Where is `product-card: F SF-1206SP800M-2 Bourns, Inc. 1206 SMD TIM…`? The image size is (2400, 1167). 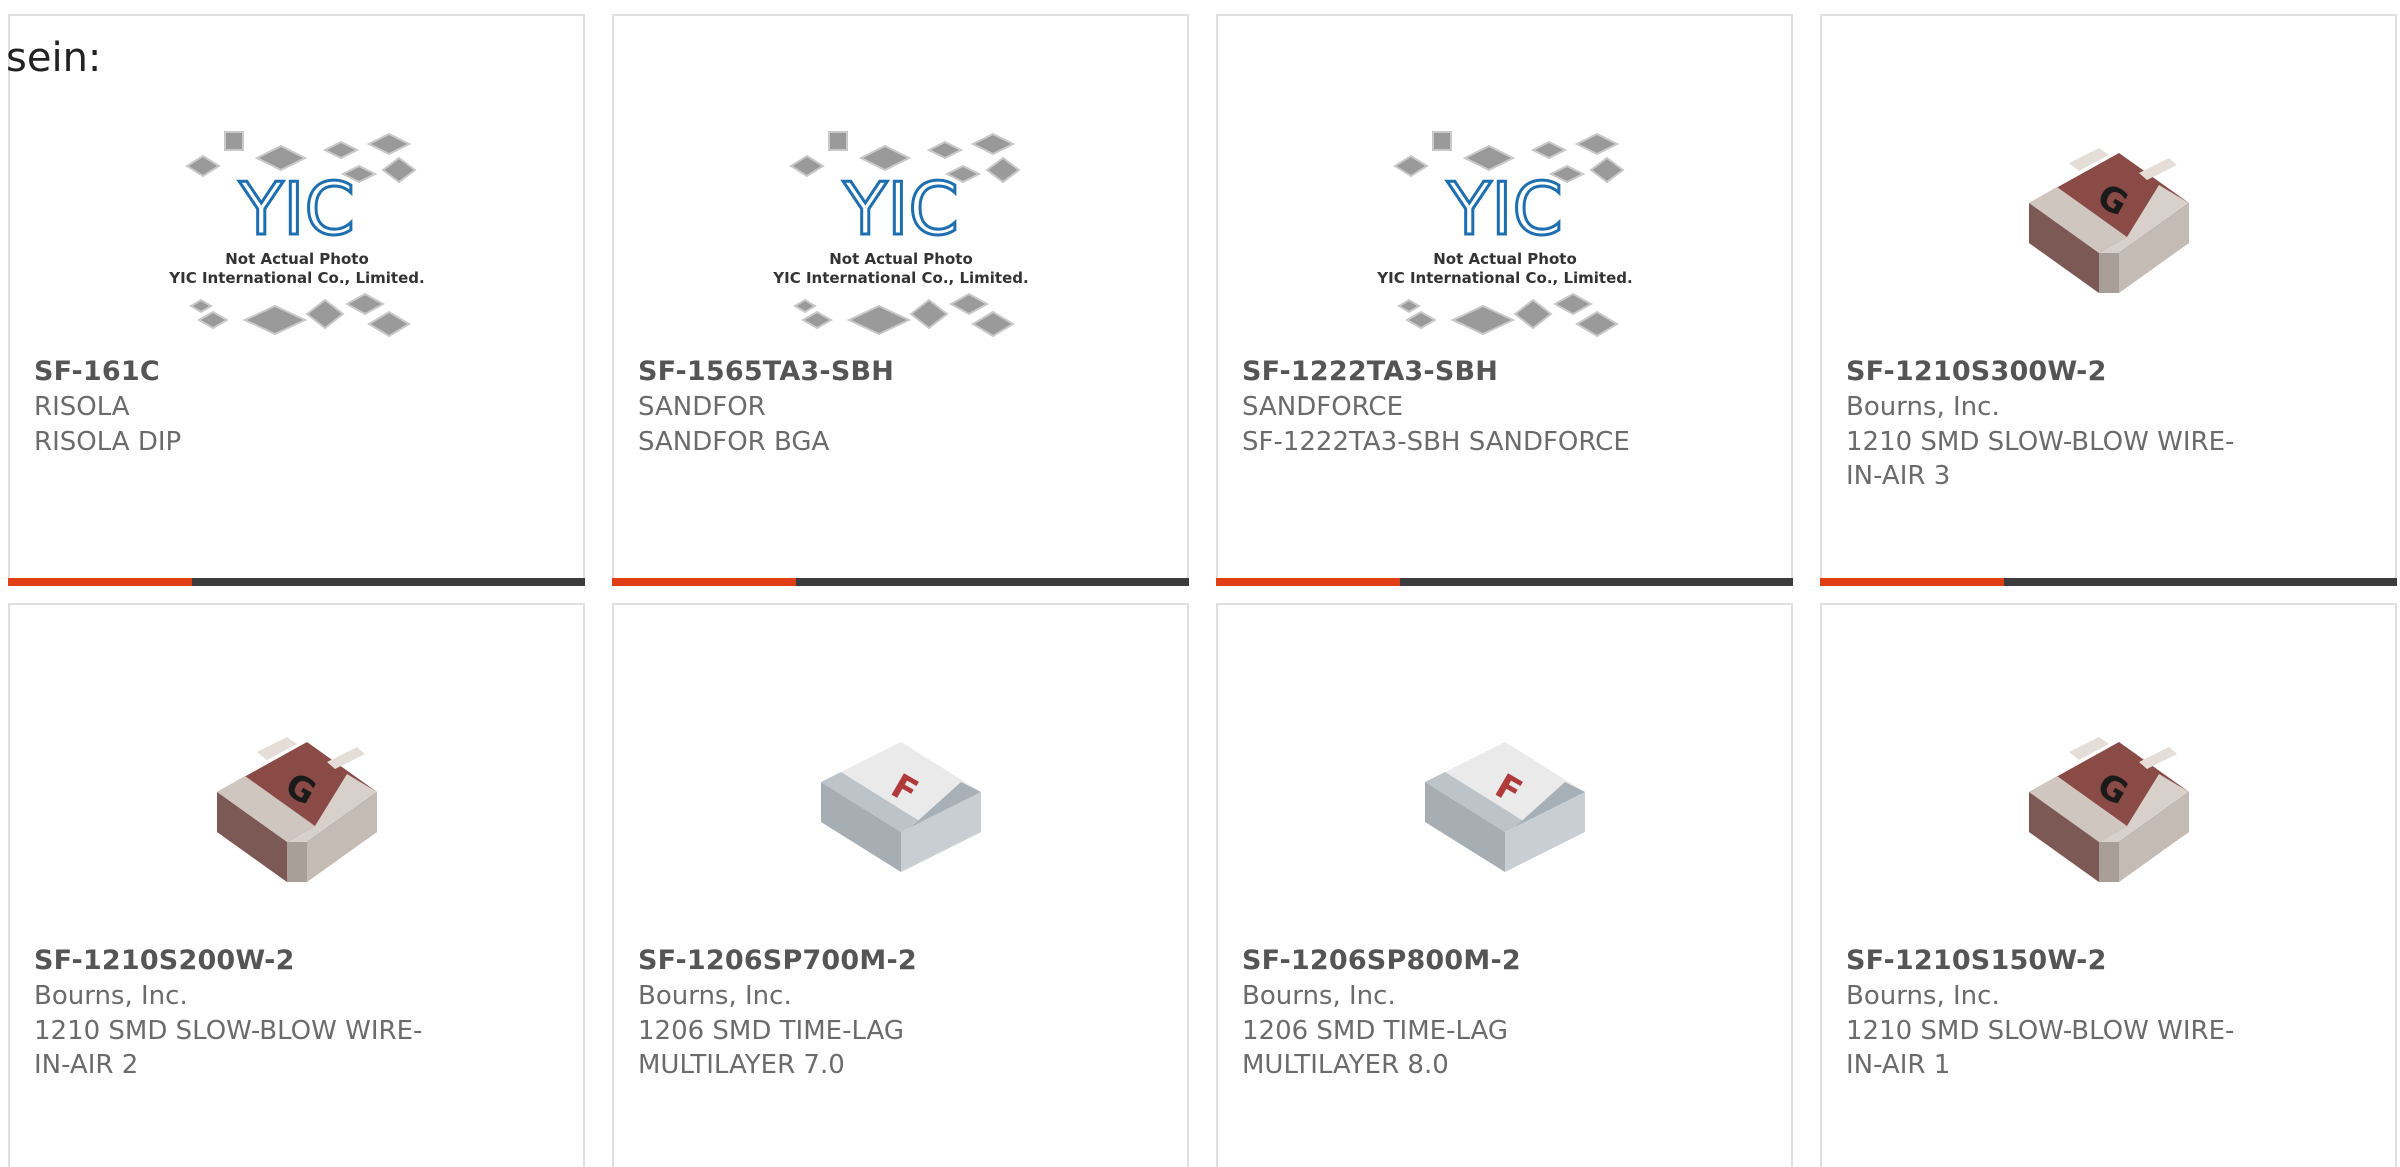
product-card: F SF-1206SP800M-2 Bourns, Inc. 1206 SMD TIM… is located at coordinates (1504, 885).